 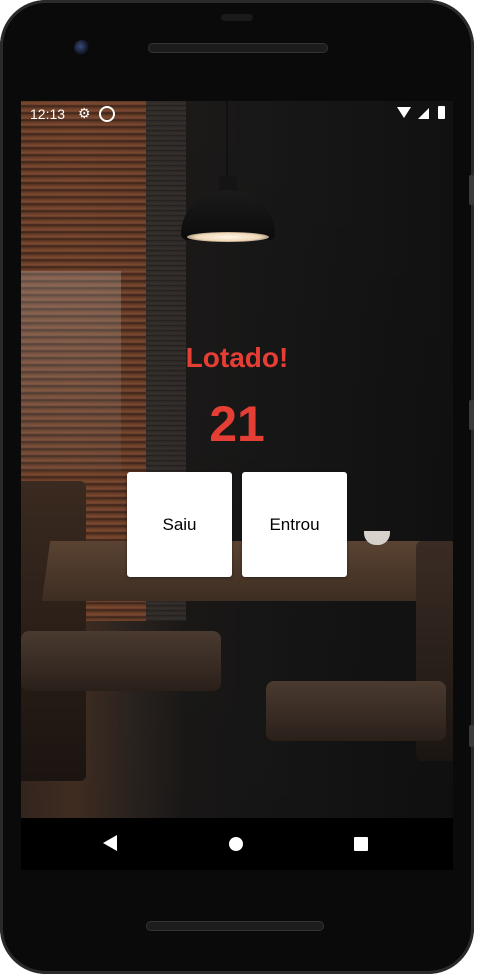 What do you see at coordinates (237, 357) in the screenshot?
I see `status-title: Lotado!` at bounding box center [237, 357].